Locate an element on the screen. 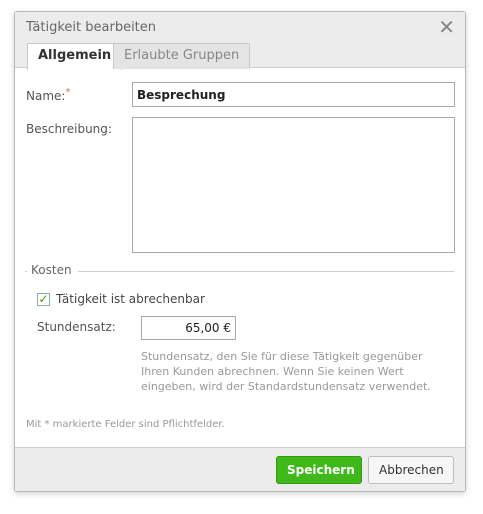  tab-allgemein: Allgemein is located at coordinates (75, 56).